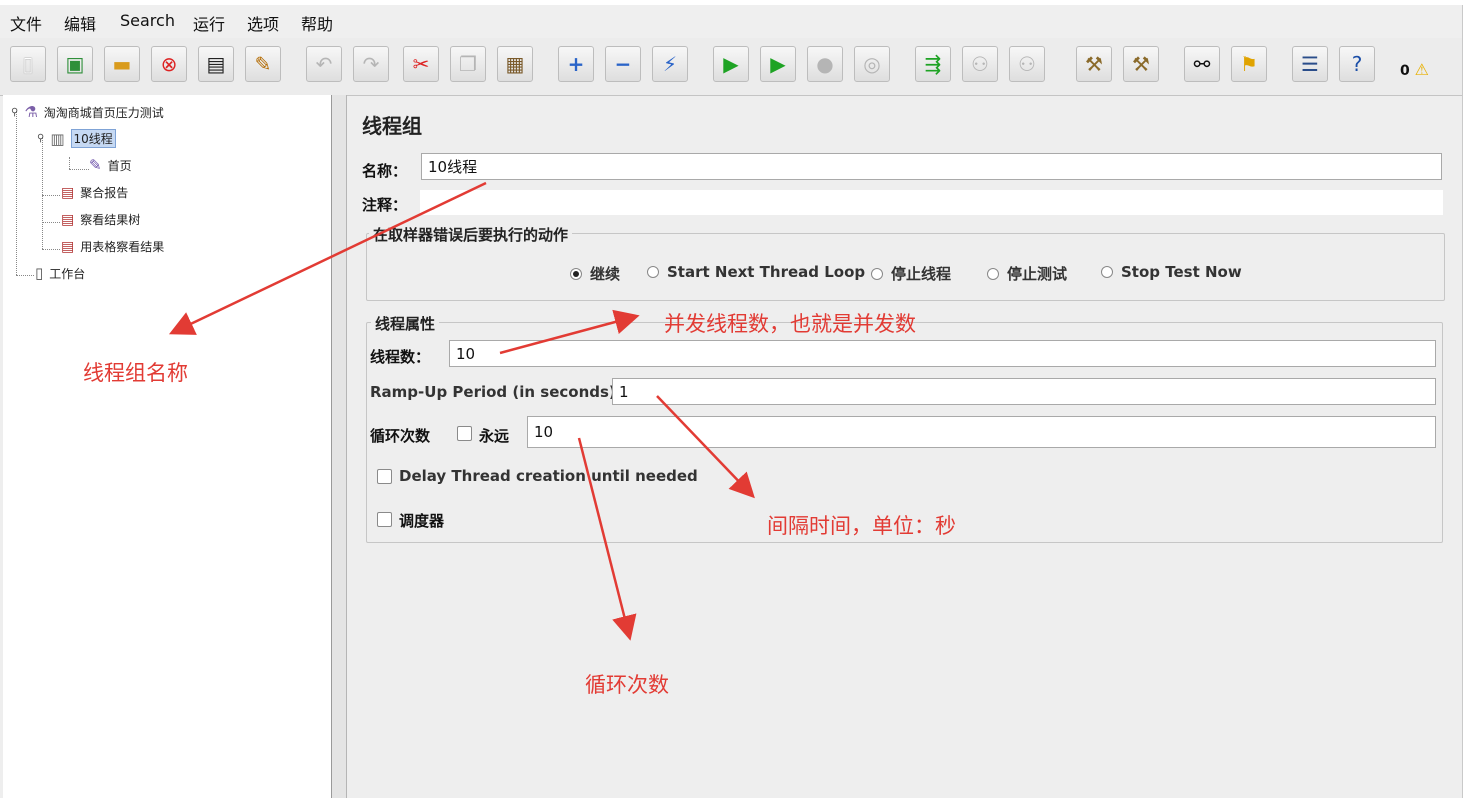 The width and height of the screenshot is (1470, 798). What do you see at coordinates (790, 324) in the screenshot?
I see `annotation-threads: 并发线程数，也就是并发数` at bounding box center [790, 324].